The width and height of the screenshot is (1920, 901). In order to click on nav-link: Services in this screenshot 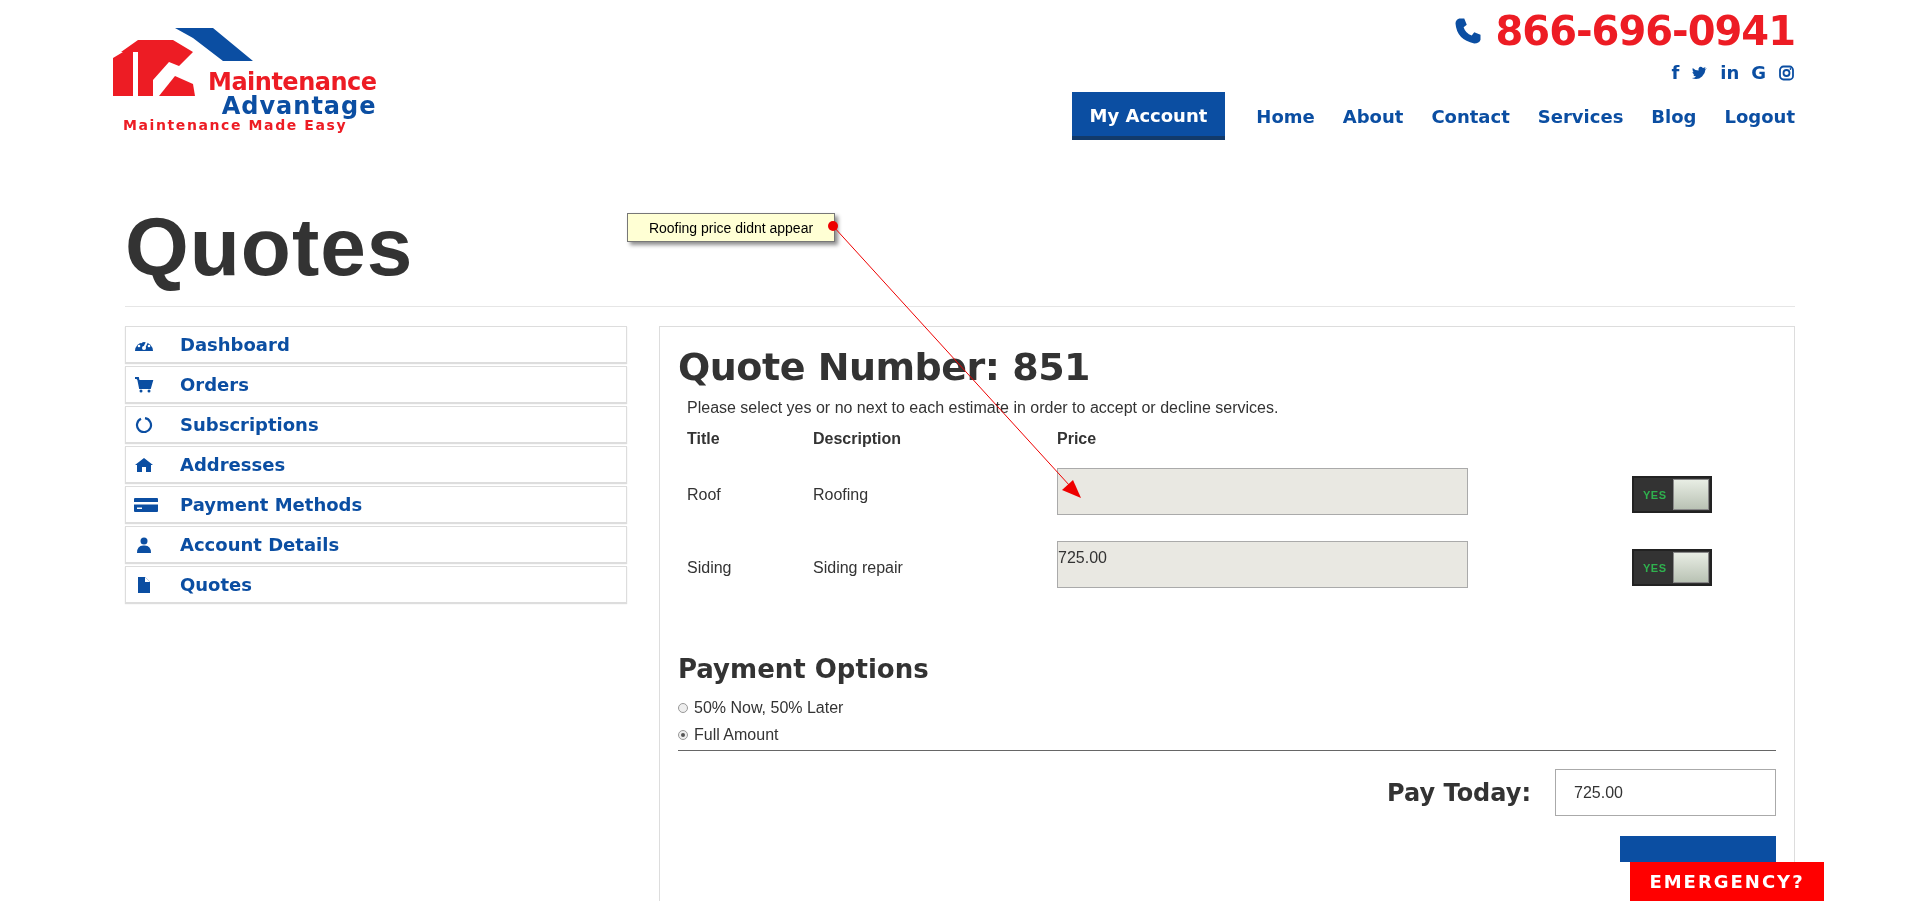, I will do `click(1580, 116)`.